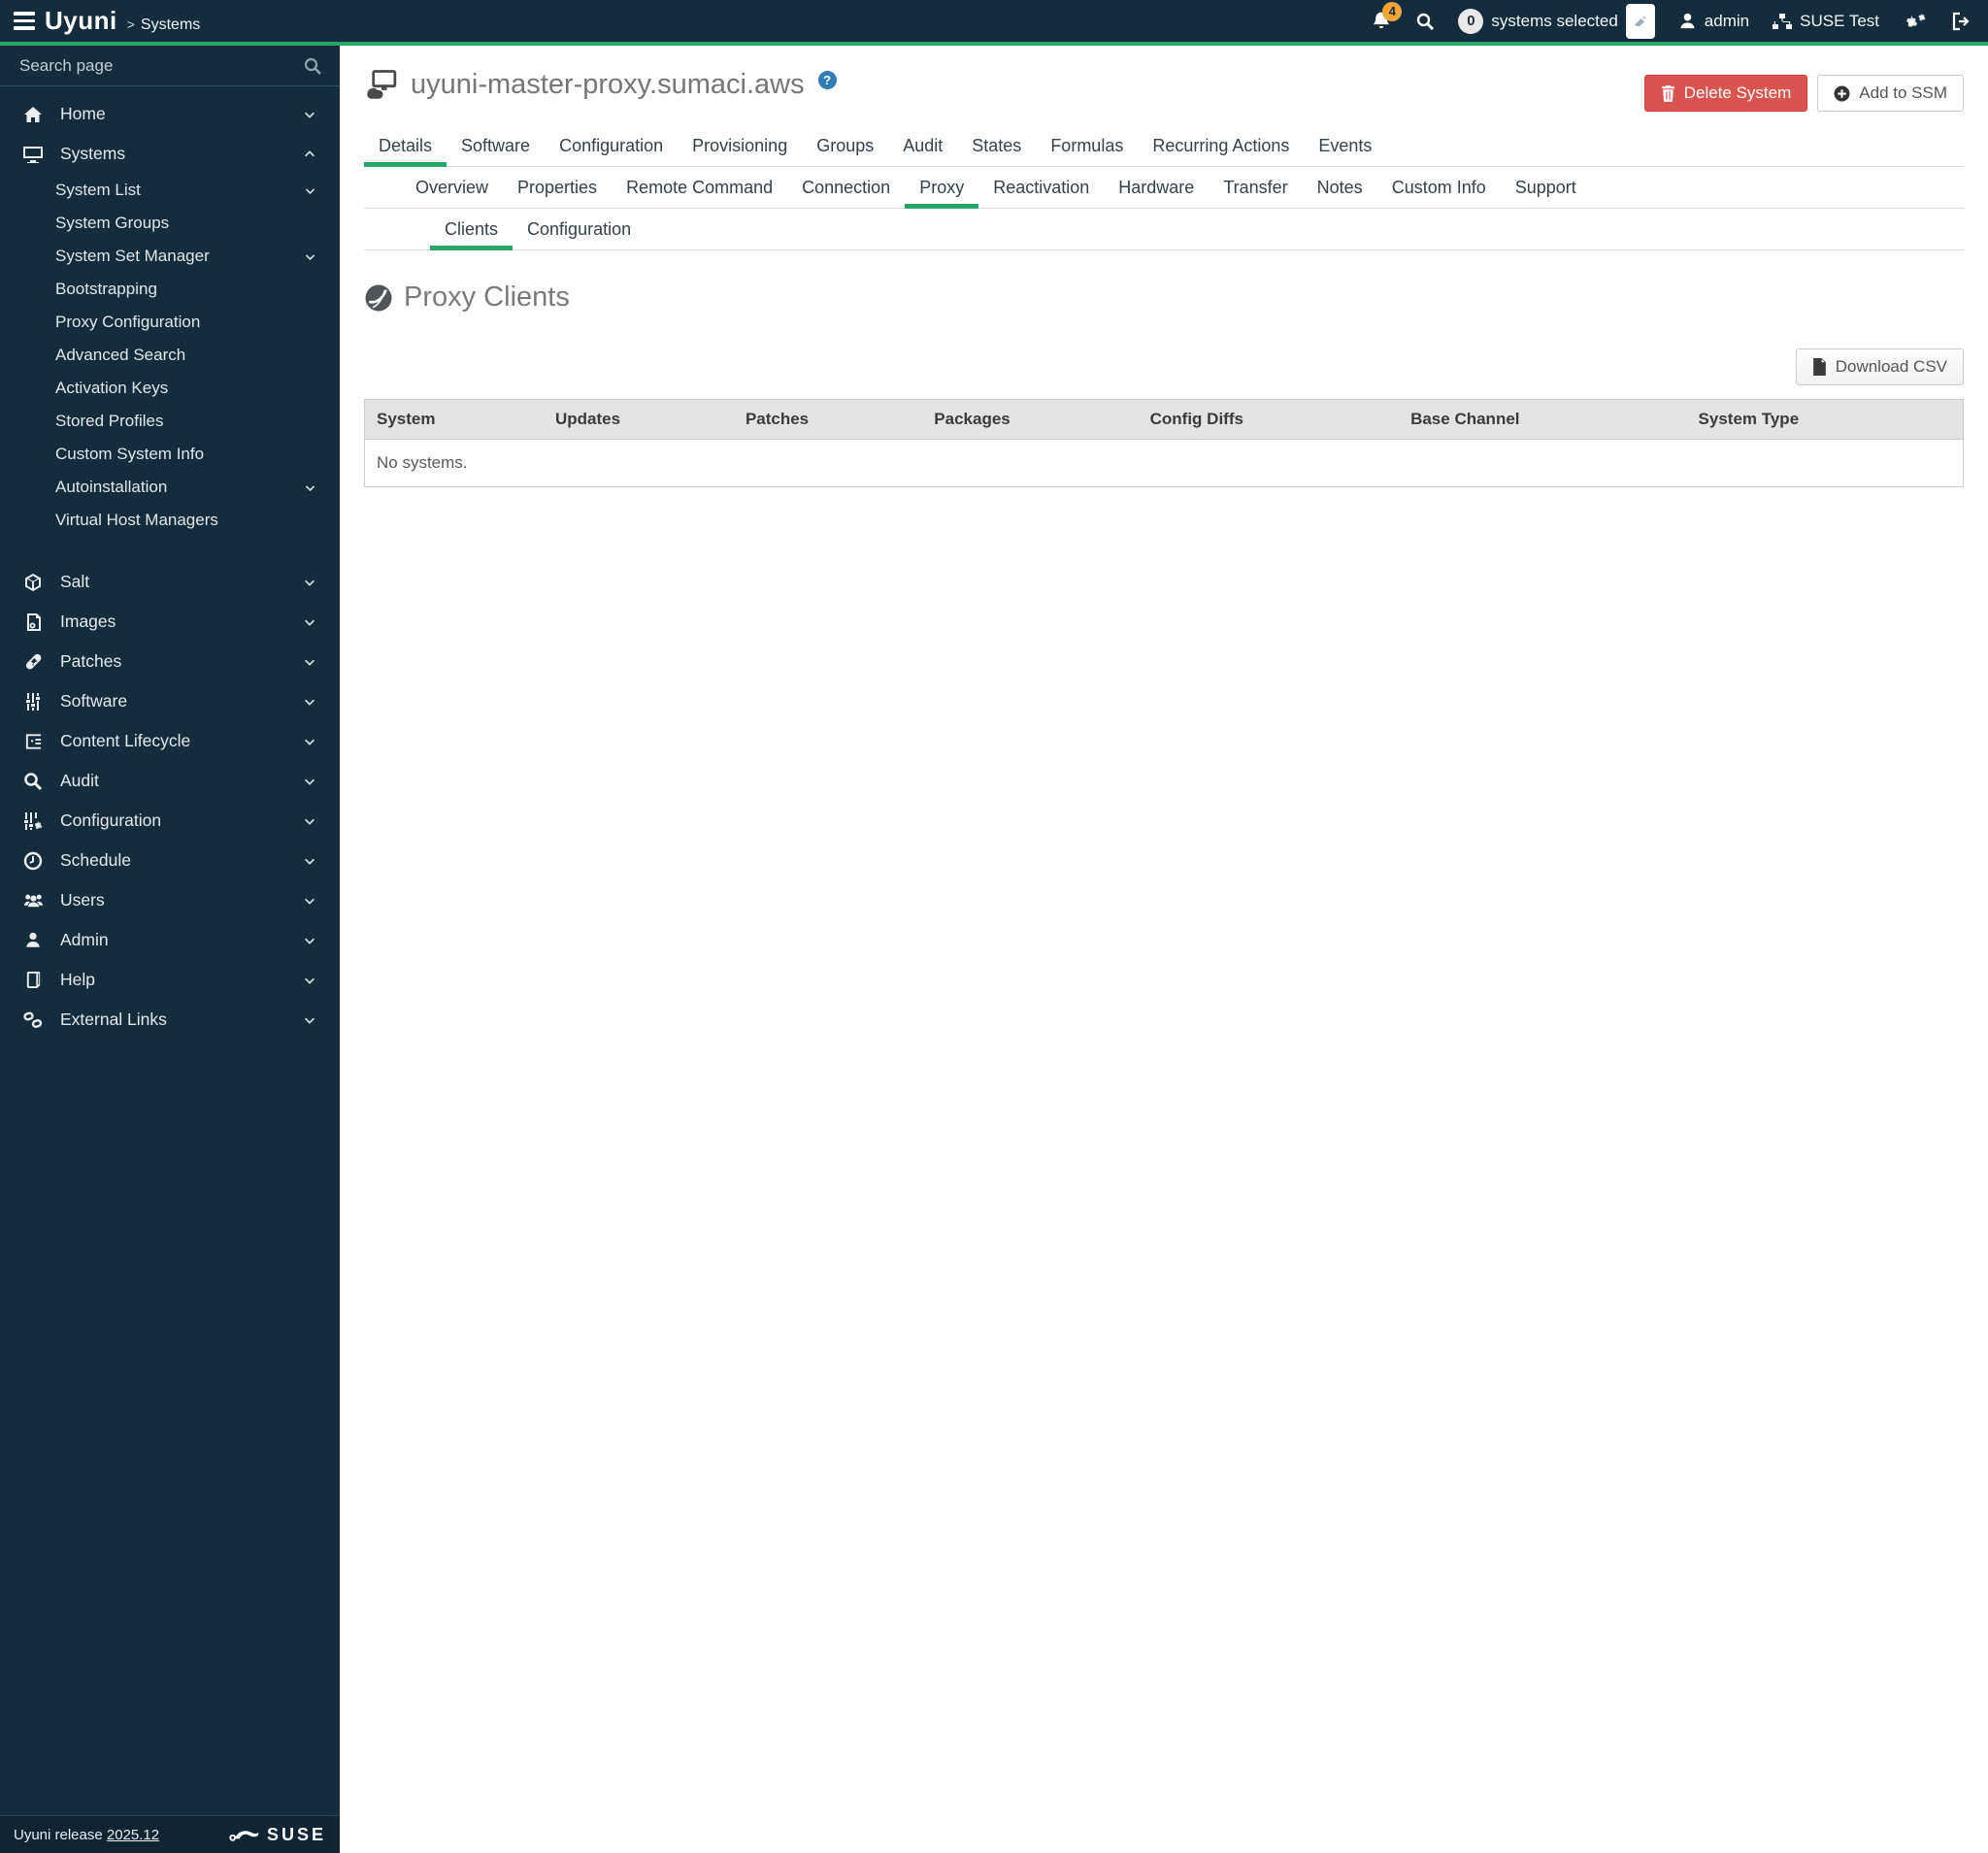 The width and height of the screenshot is (1988, 1853). Describe the element at coordinates (1543, 419) in the screenshot. I see `col-base-channel: Base Channel` at that location.